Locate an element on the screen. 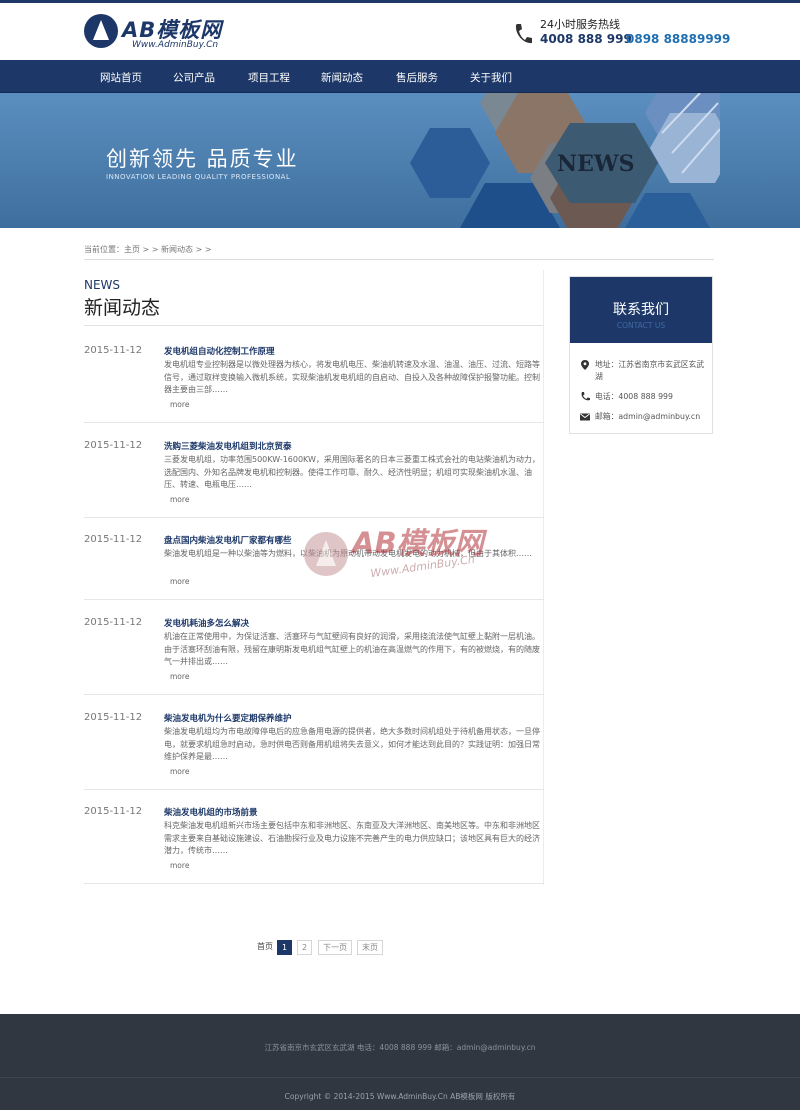 This screenshot has width=800, height=1110. nav-item-news: 新闻动态 is located at coordinates (342, 77).